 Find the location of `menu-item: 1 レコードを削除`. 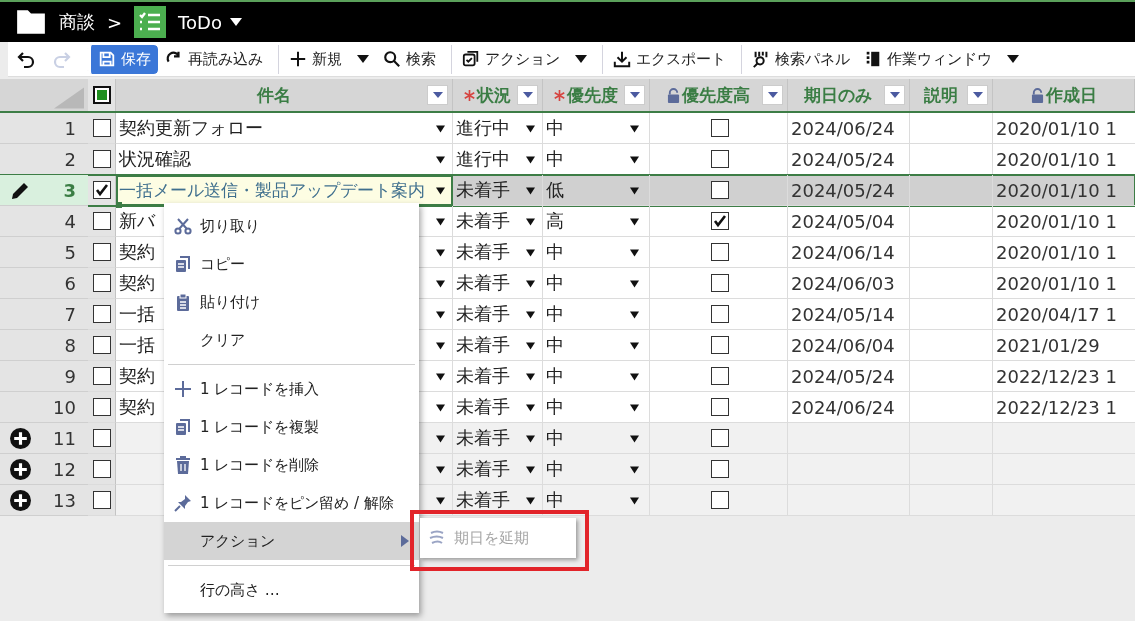

menu-item: 1 レコードを削除 is located at coordinates (291, 465).